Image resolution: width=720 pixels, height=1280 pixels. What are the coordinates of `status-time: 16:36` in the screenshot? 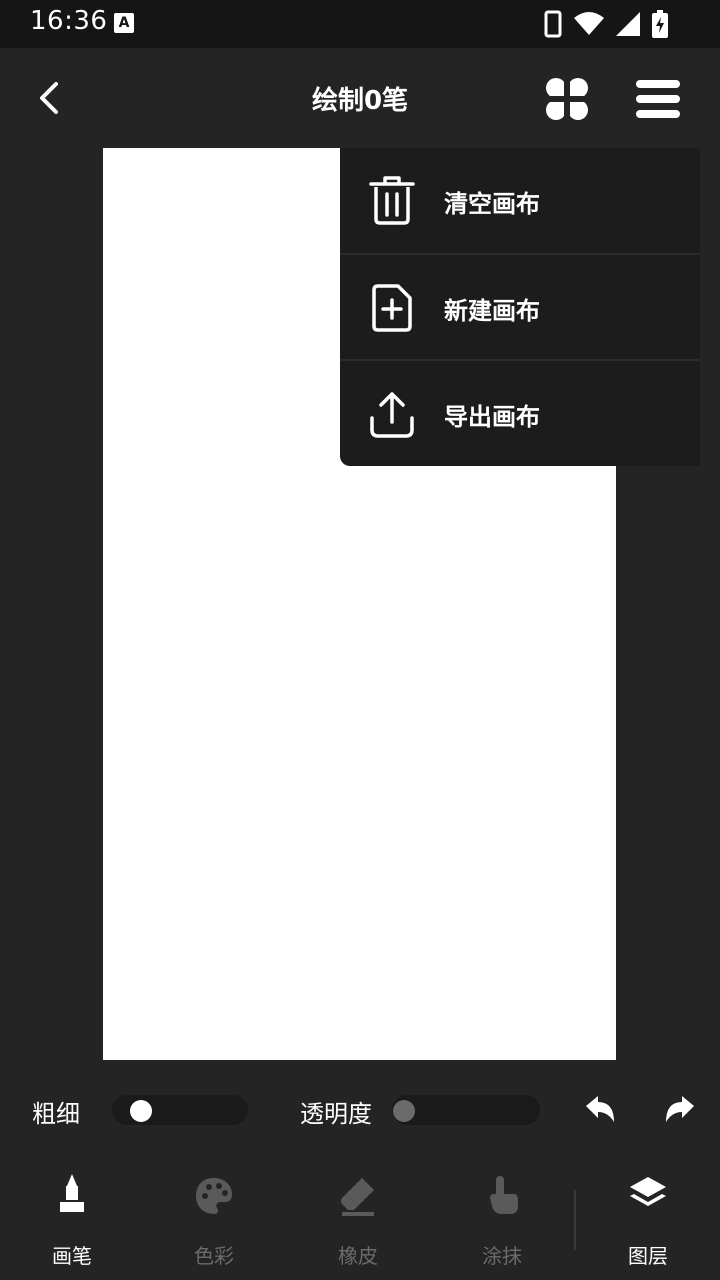 It's located at (69, 21).